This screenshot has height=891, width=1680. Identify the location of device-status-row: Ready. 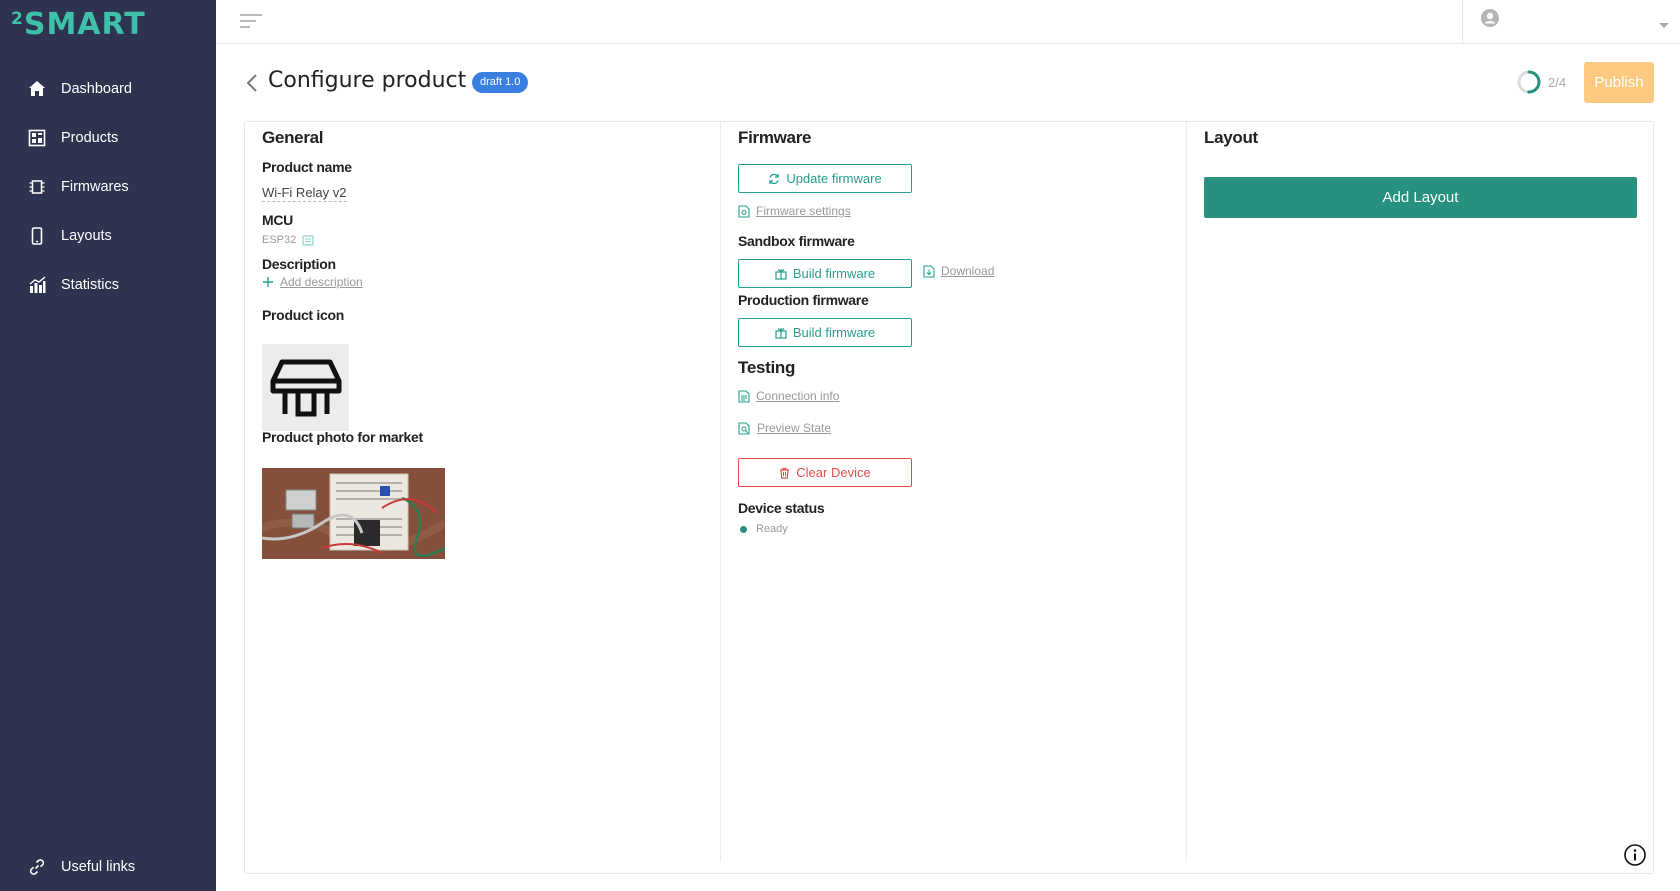
(763, 529).